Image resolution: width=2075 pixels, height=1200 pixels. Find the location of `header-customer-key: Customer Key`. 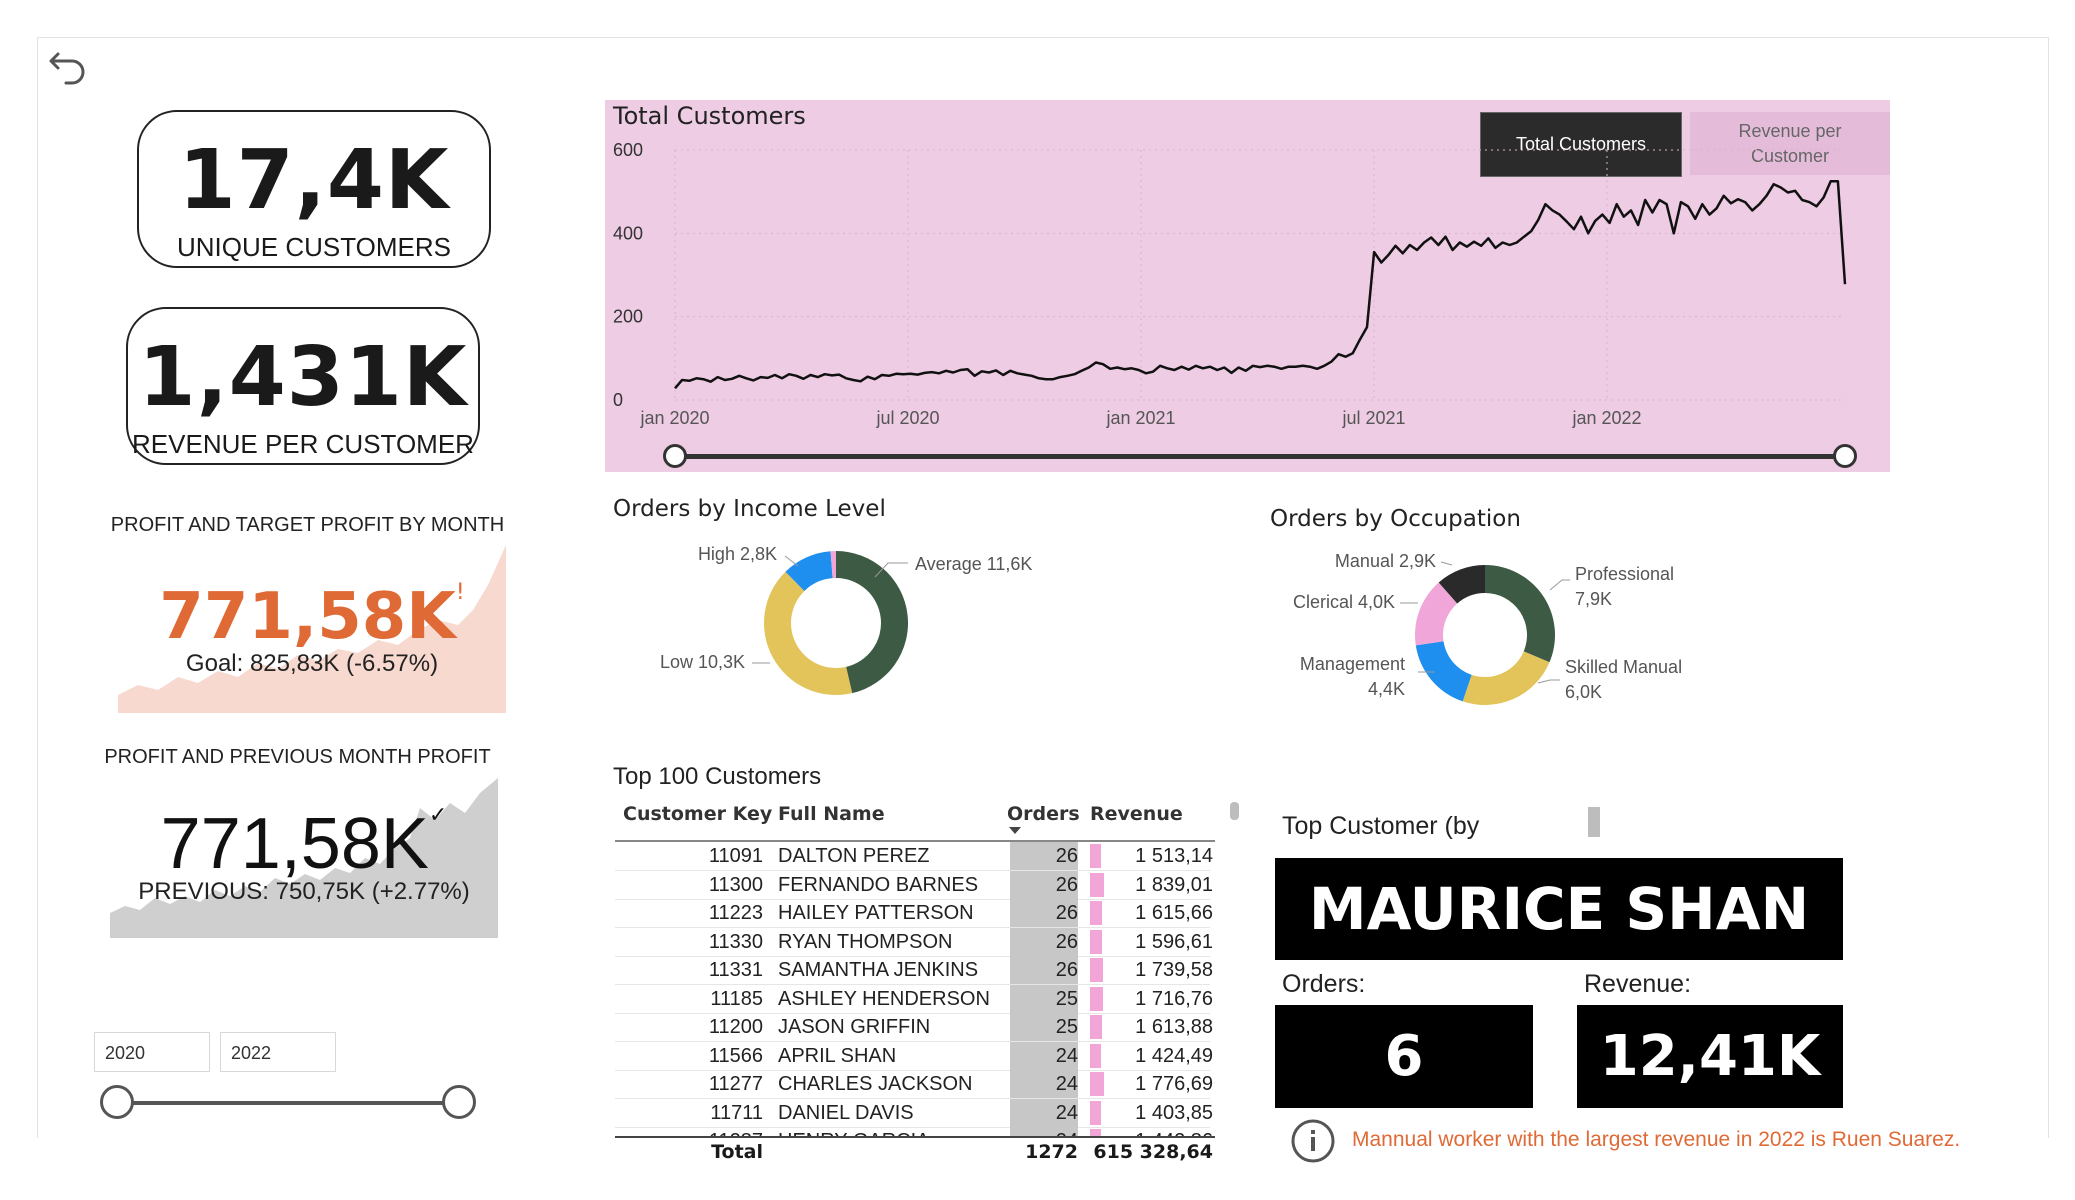

header-customer-key: Customer Key is located at coordinates (697, 814).